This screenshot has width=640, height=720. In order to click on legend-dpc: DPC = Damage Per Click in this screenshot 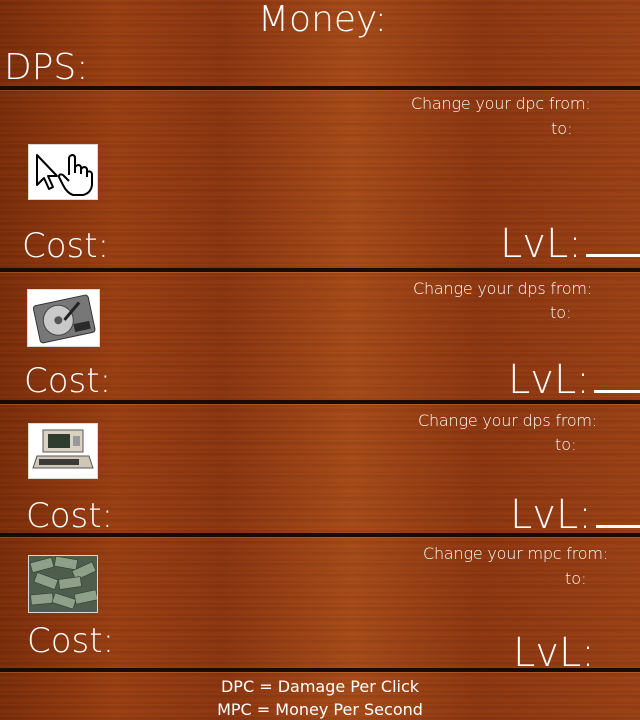, I will do `click(320, 686)`.